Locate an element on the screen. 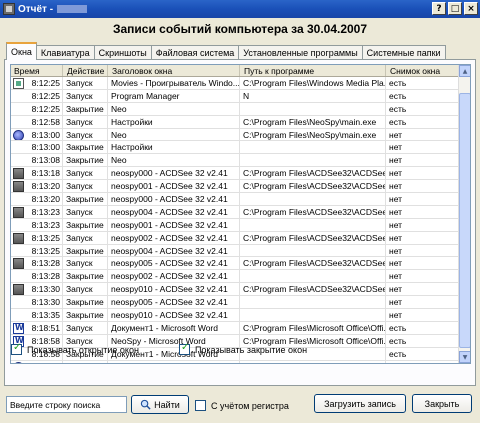 The height and width of the screenshot is (423, 480). table-row: 8:13:00 Закрытие Настройки нет is located at coordinates (235, 148).